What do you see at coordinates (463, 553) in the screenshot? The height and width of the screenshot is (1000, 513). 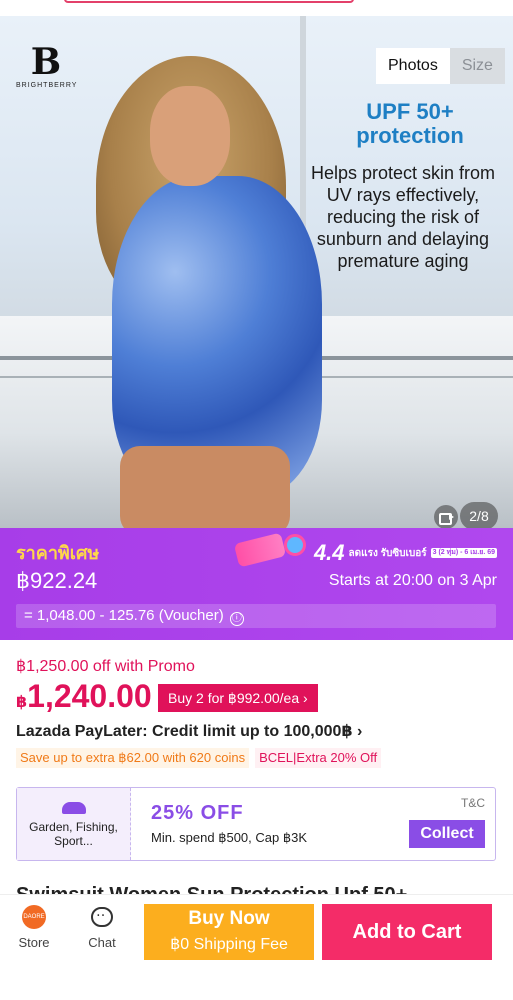 I see `event-date: 3 (2 ทุ่ม) - 6 เม.ย. 69` at bounding box center [463, 553].